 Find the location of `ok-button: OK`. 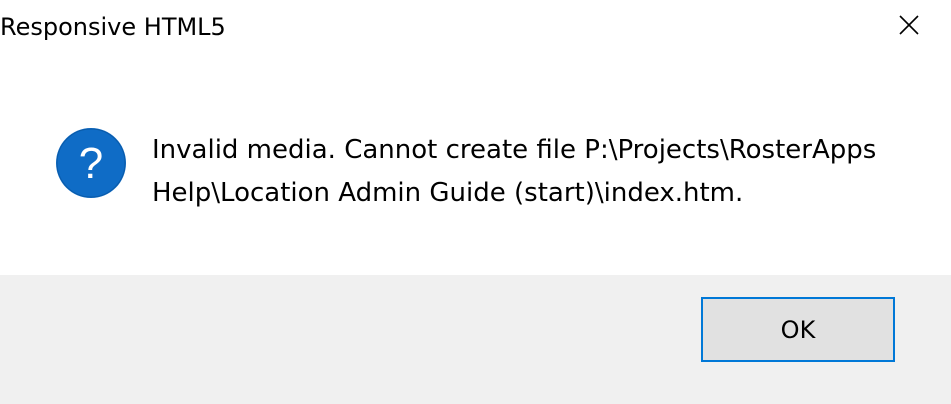

ok-button: OK is located at coordinates (798, 329).